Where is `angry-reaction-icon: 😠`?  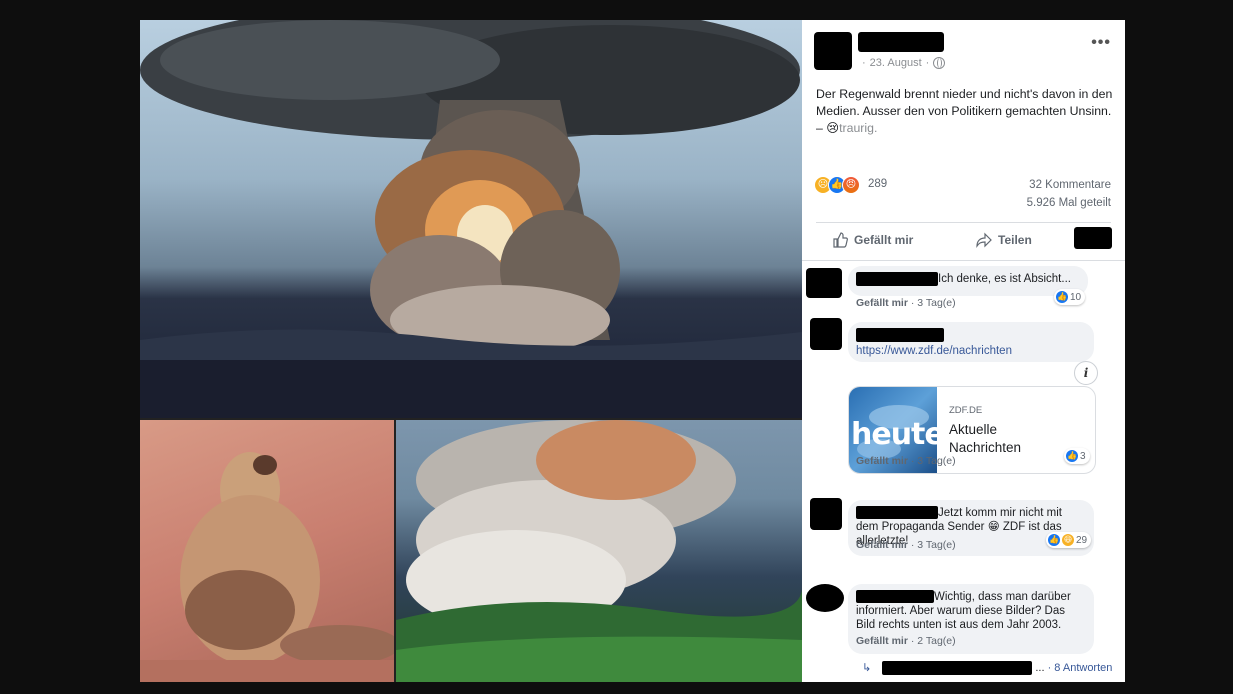
angry-reaction-icon: 😠 is located at coordinates (851, 185).